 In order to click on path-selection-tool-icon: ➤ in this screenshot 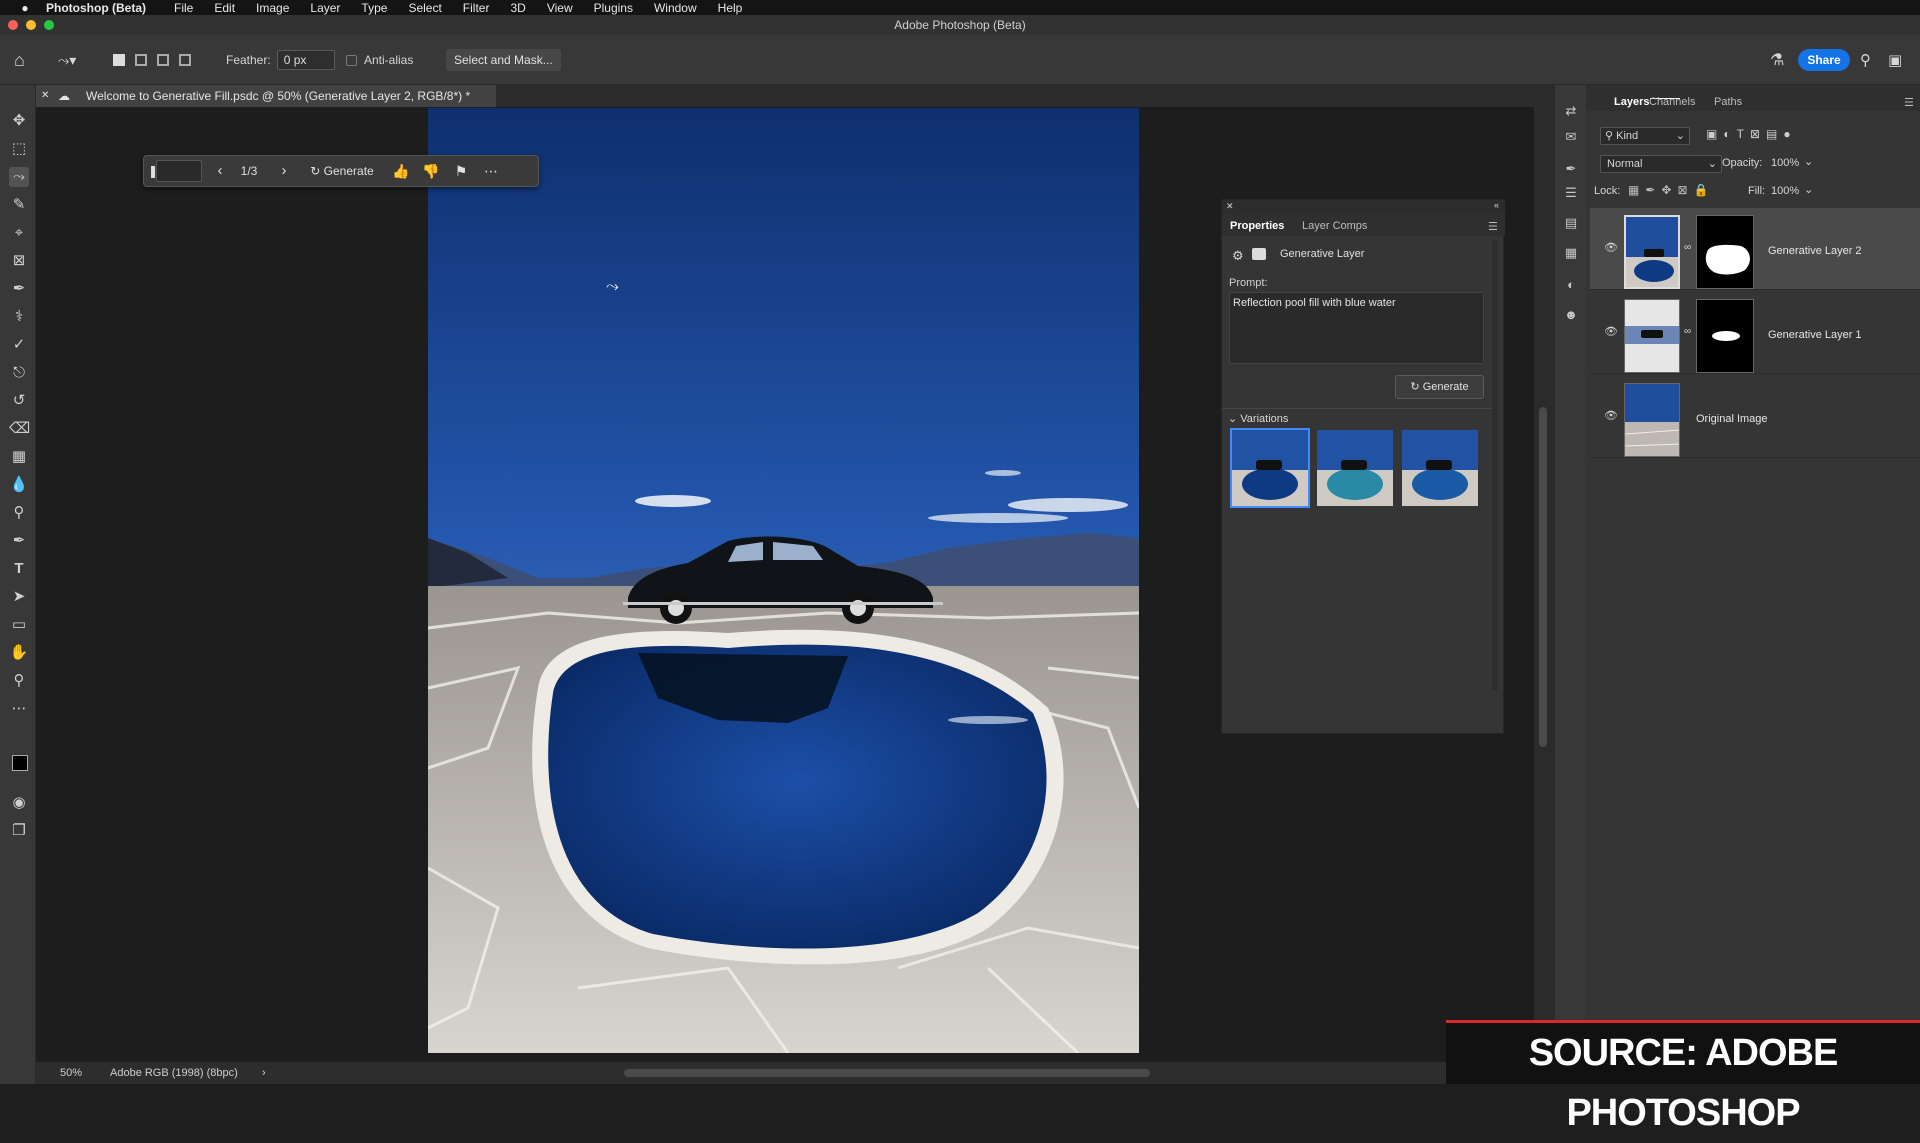, I will do `click(19, 597)`.